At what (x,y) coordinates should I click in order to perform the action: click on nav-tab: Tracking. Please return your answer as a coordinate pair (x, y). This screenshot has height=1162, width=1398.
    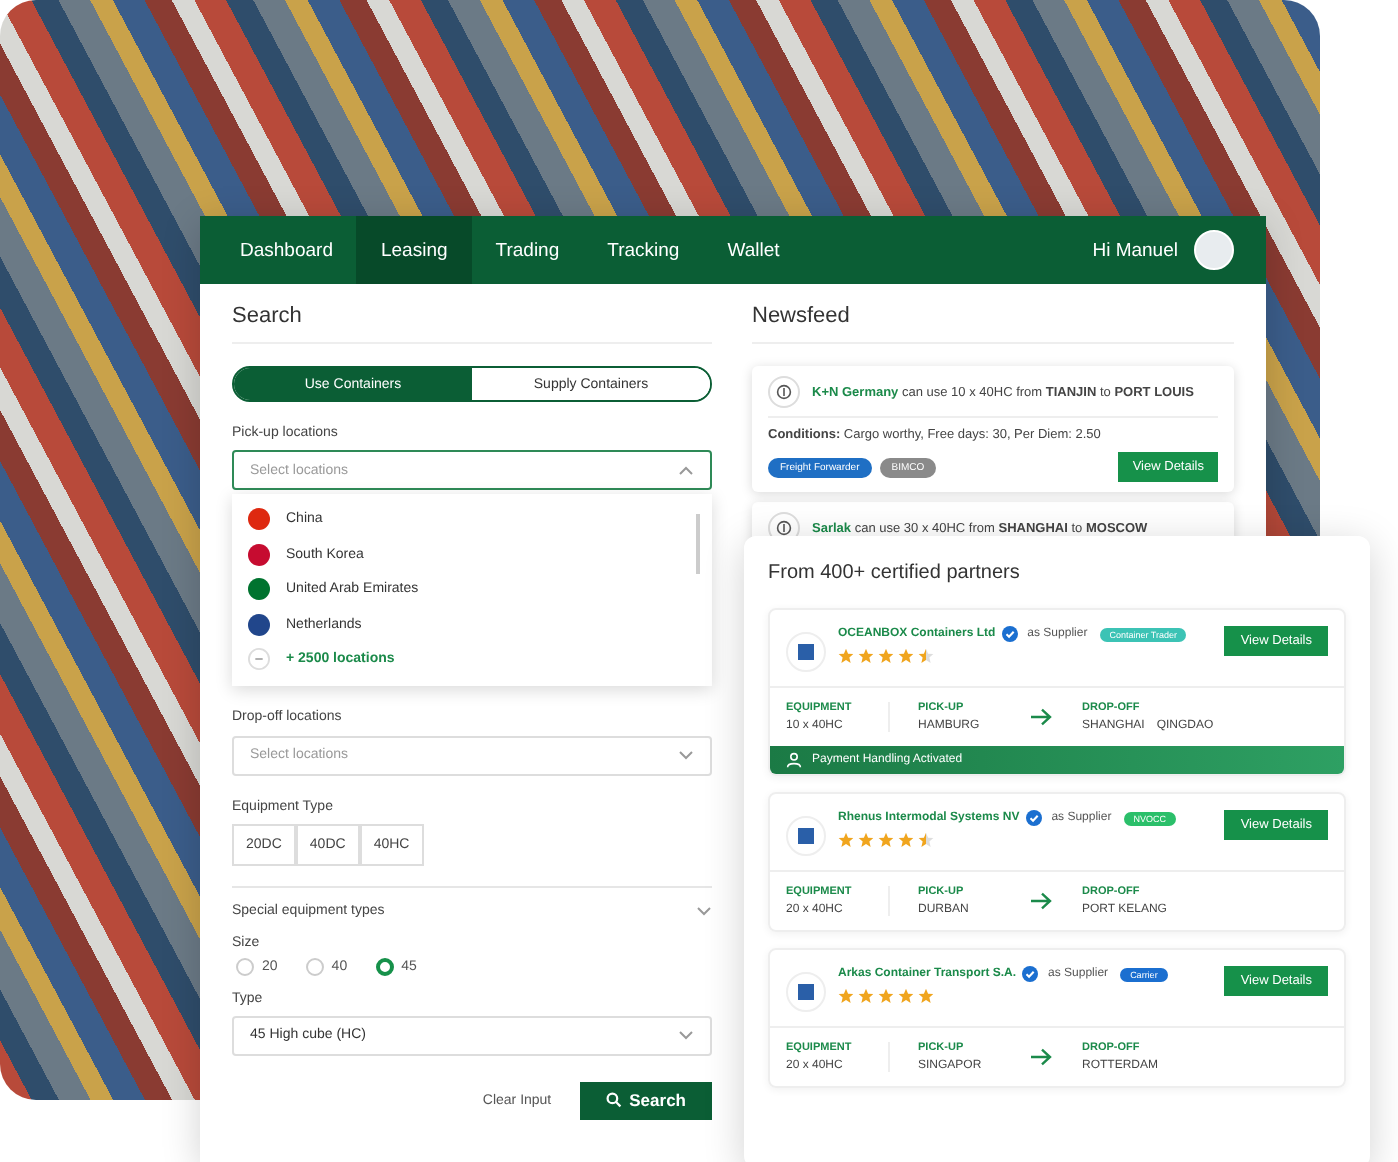
    Looking at the image, I should click on (643, 250).